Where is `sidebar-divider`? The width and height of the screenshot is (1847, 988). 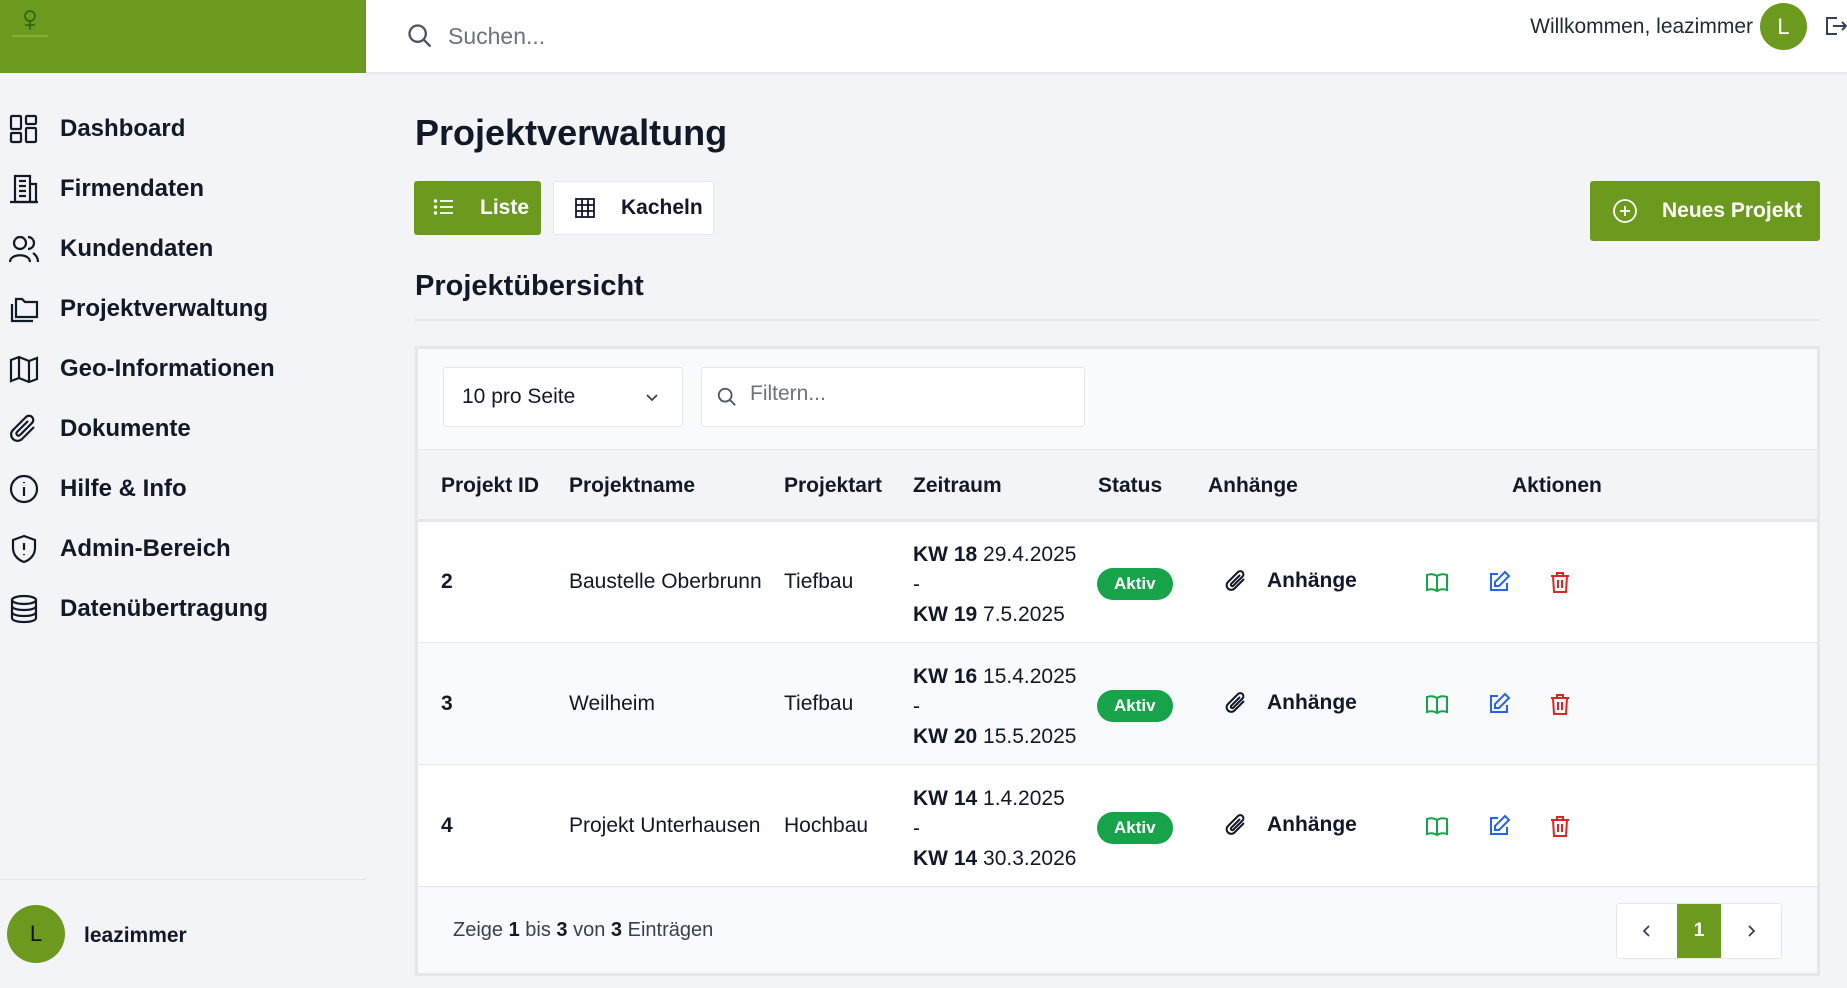 sidebar-divider is located at coordinates (183, 879).